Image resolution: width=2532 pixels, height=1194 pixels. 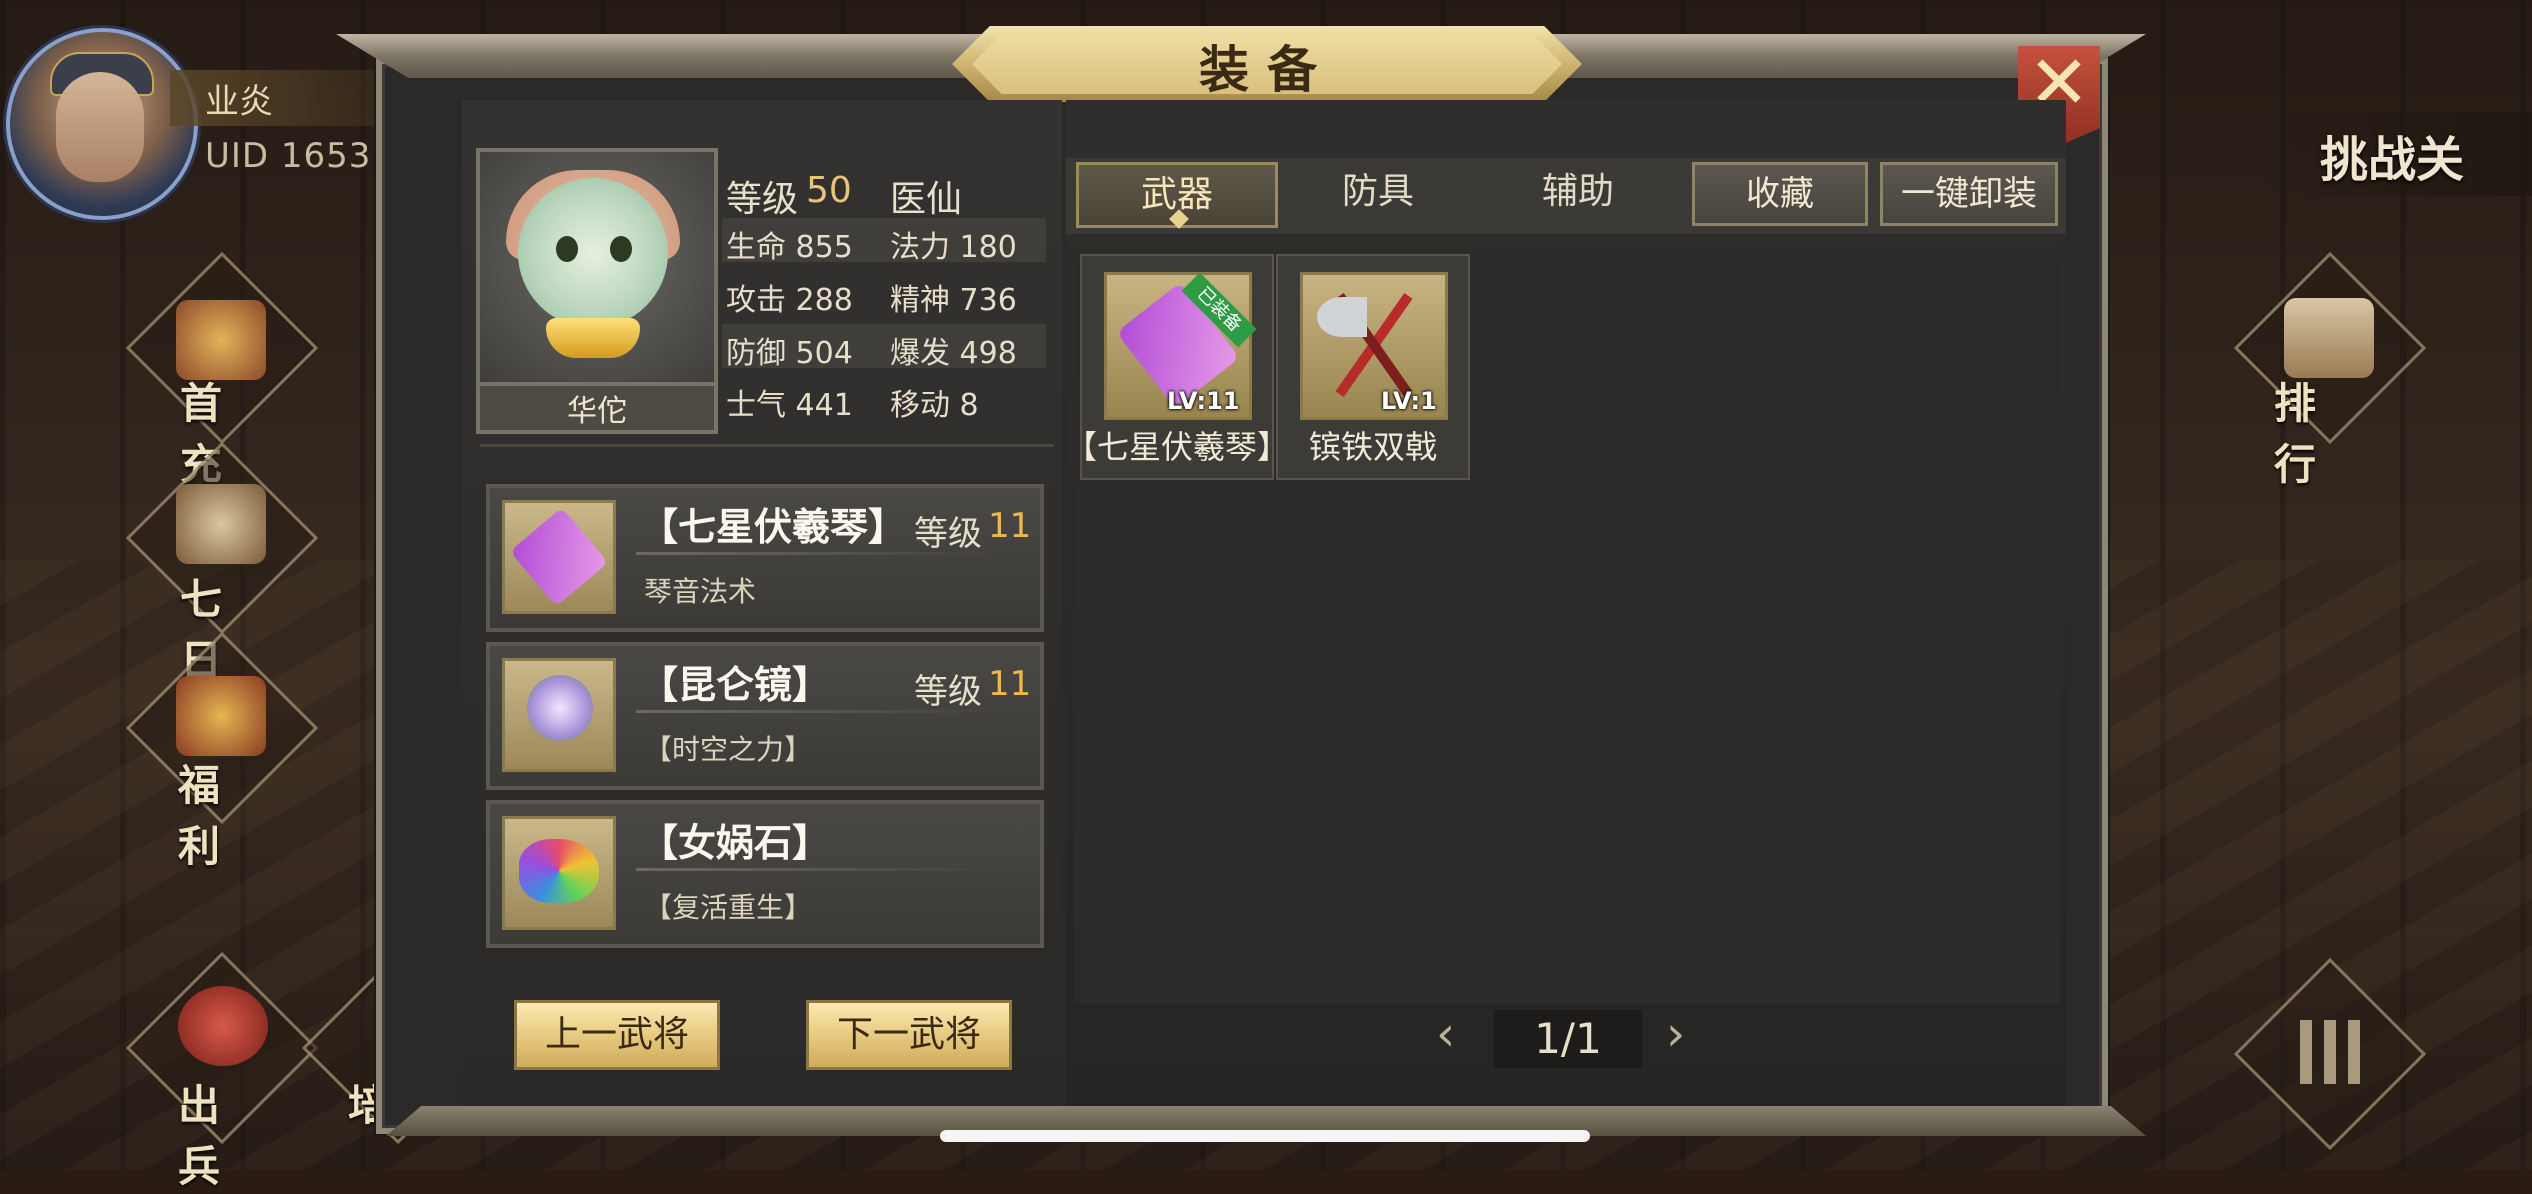 I want to click on qin-instrument-icon, so click(x=559, y=557).